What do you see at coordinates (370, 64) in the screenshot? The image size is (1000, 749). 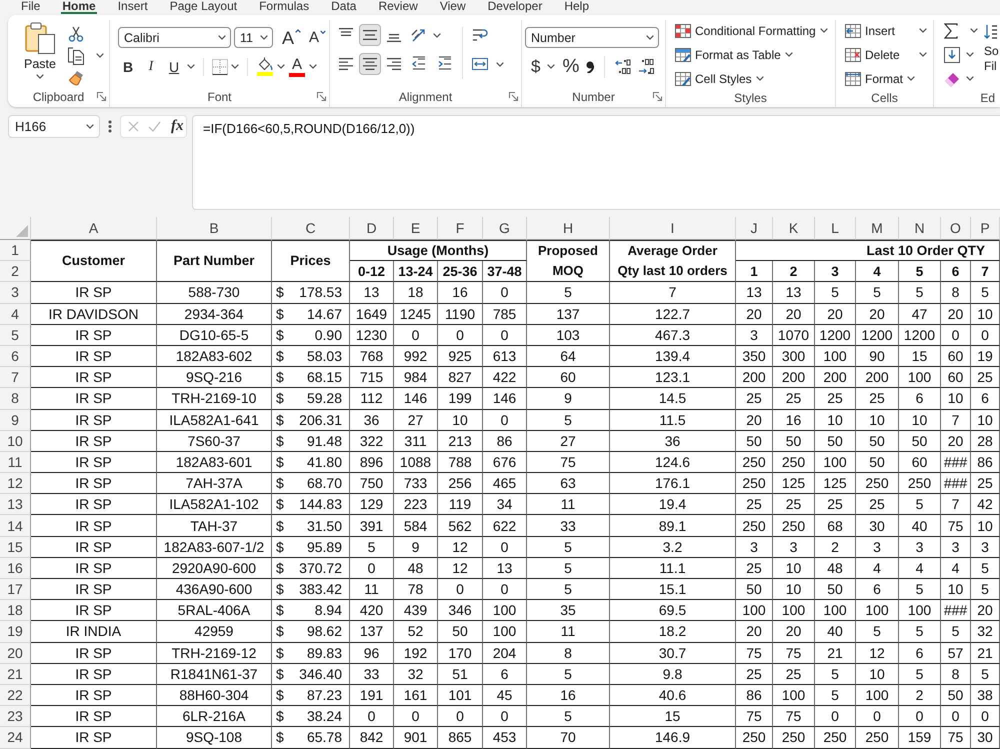 I see `align-center-button` at bounding box center [370, 64].